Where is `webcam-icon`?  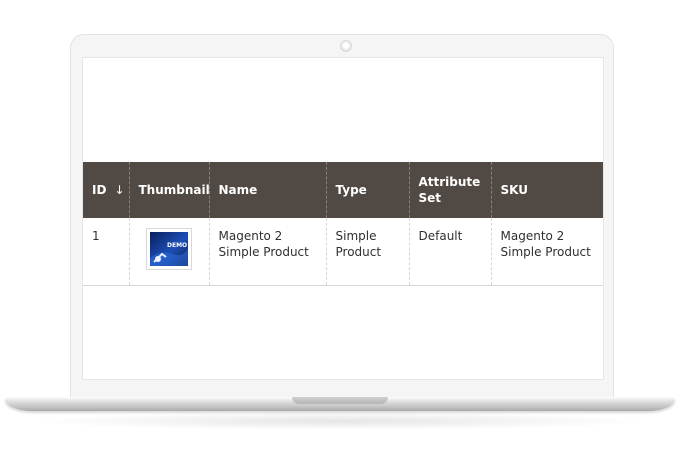
webcam-icon is located at coordinates (346, 46).